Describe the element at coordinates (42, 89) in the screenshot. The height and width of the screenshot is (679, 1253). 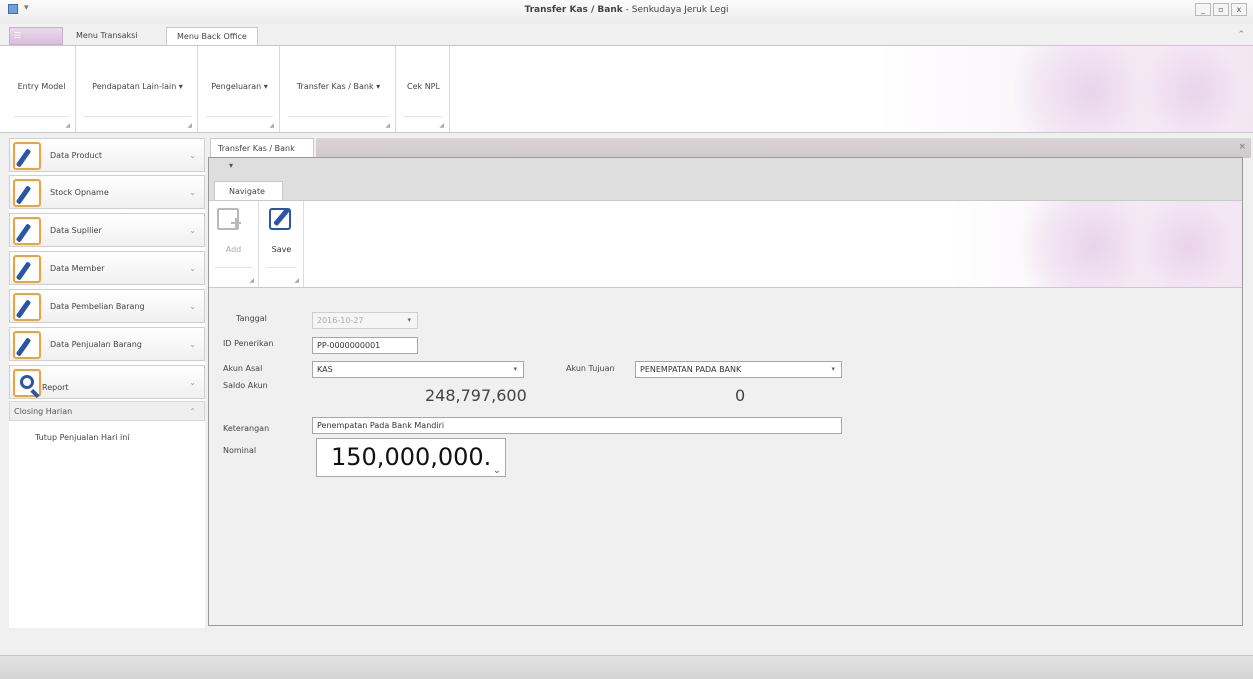
I see `ribbon-group-entry-model: Entry Model ◢` at that location.